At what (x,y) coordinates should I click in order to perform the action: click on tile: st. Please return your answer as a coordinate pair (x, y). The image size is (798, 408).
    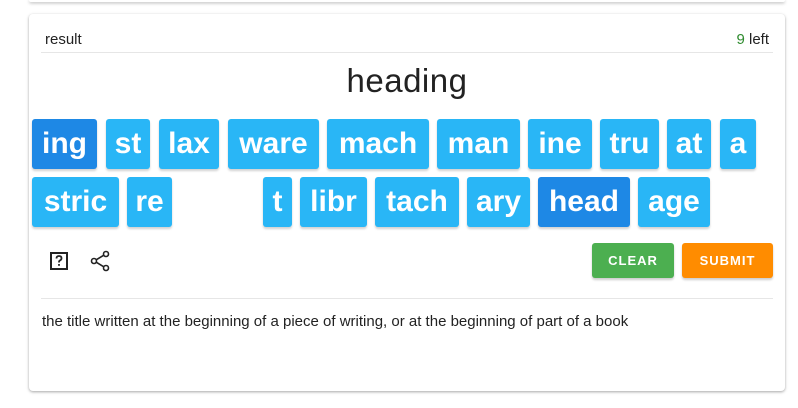
    Looking at the image, I should click on (128, 144).